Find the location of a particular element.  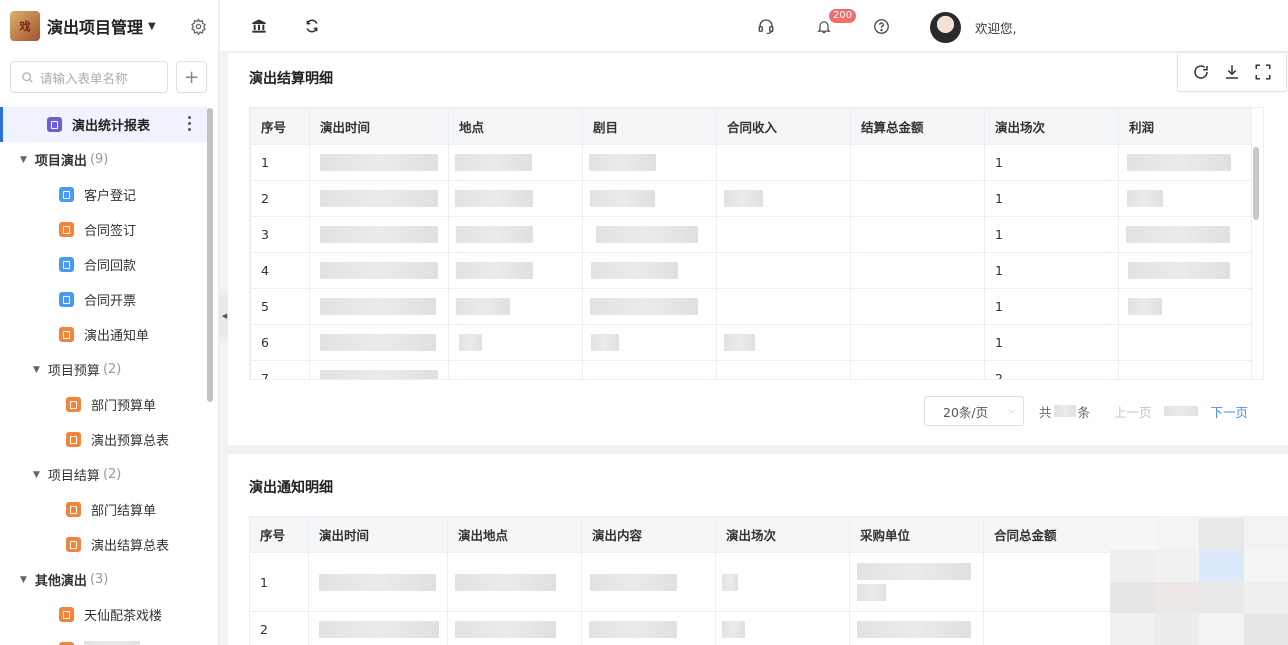

cell-no: 3 is located at coordinates (280, 234).